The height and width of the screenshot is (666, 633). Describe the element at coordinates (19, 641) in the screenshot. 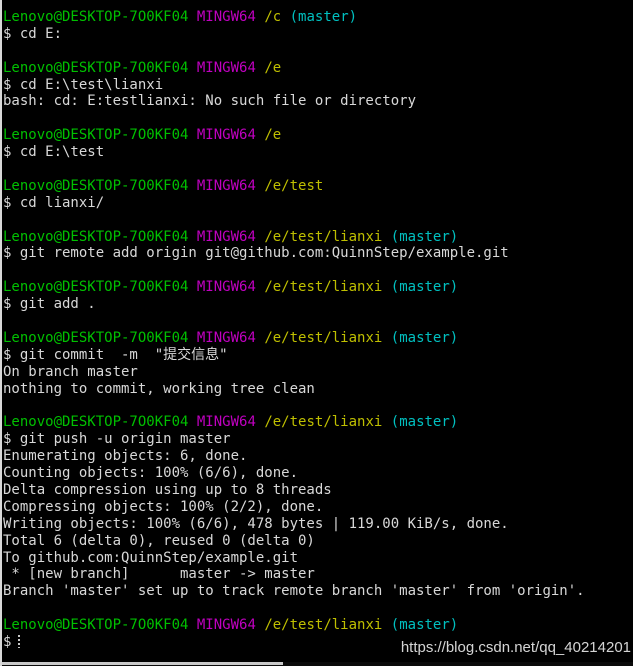

I see `text-cursor` at that location.